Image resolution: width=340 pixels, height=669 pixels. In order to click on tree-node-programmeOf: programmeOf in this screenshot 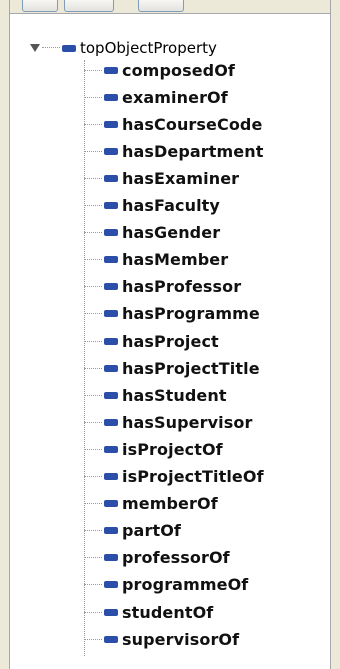, I will do `click(166, 585)`.